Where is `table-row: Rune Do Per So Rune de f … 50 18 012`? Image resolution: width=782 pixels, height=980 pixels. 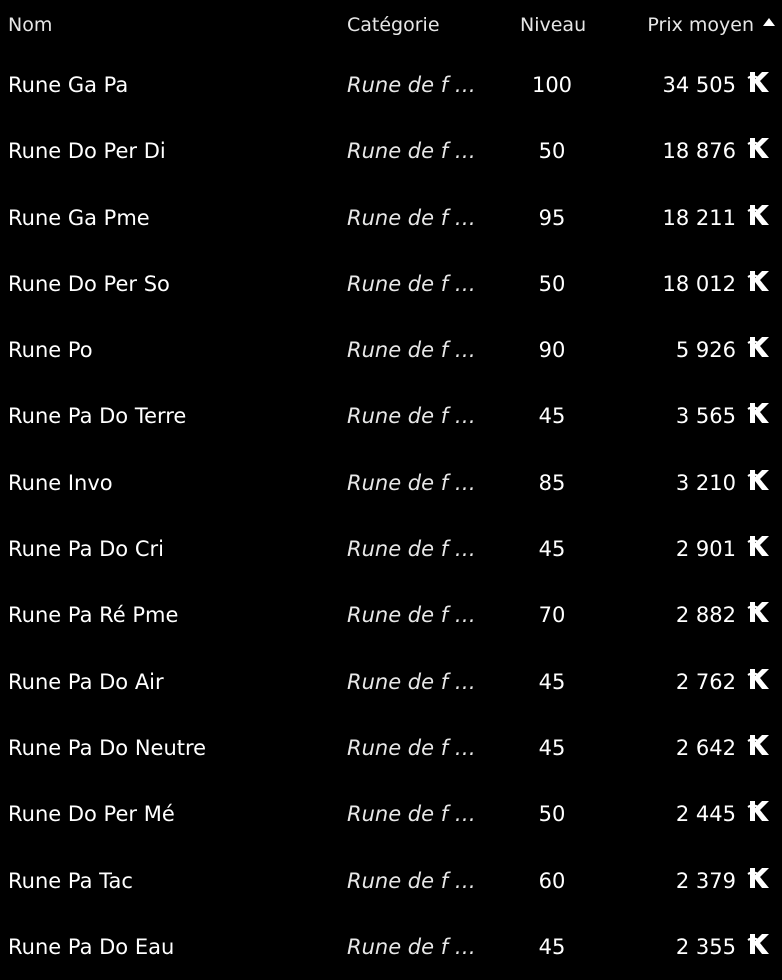
table-row: Rune Do Per So Rune de f … 50 18 012 is located at coordinates (391, 284).